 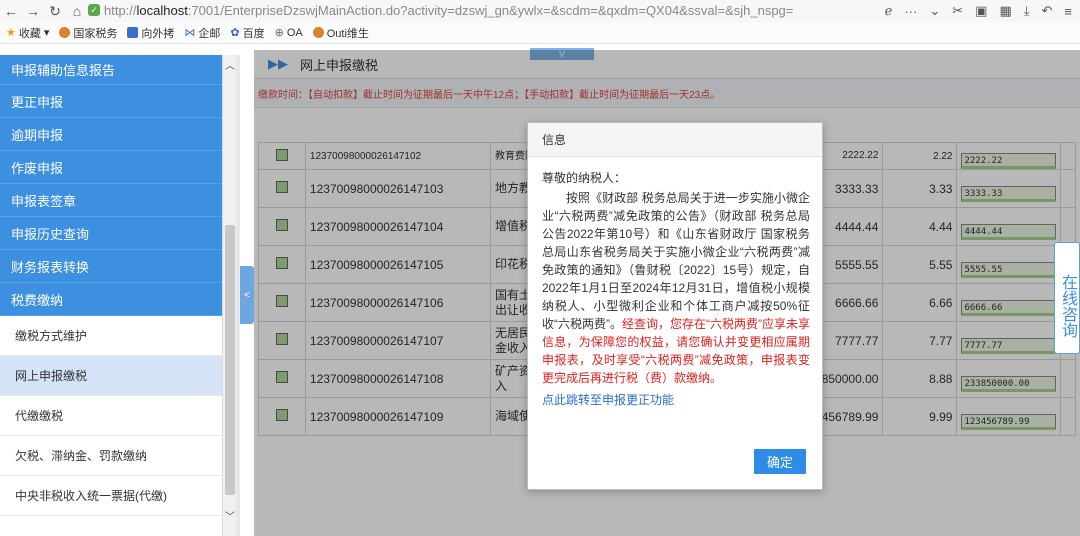 What do you see at coordinates (120, 10) in the screenshot?
I see `url-prefix: http://` at bounding box center [120, 10].